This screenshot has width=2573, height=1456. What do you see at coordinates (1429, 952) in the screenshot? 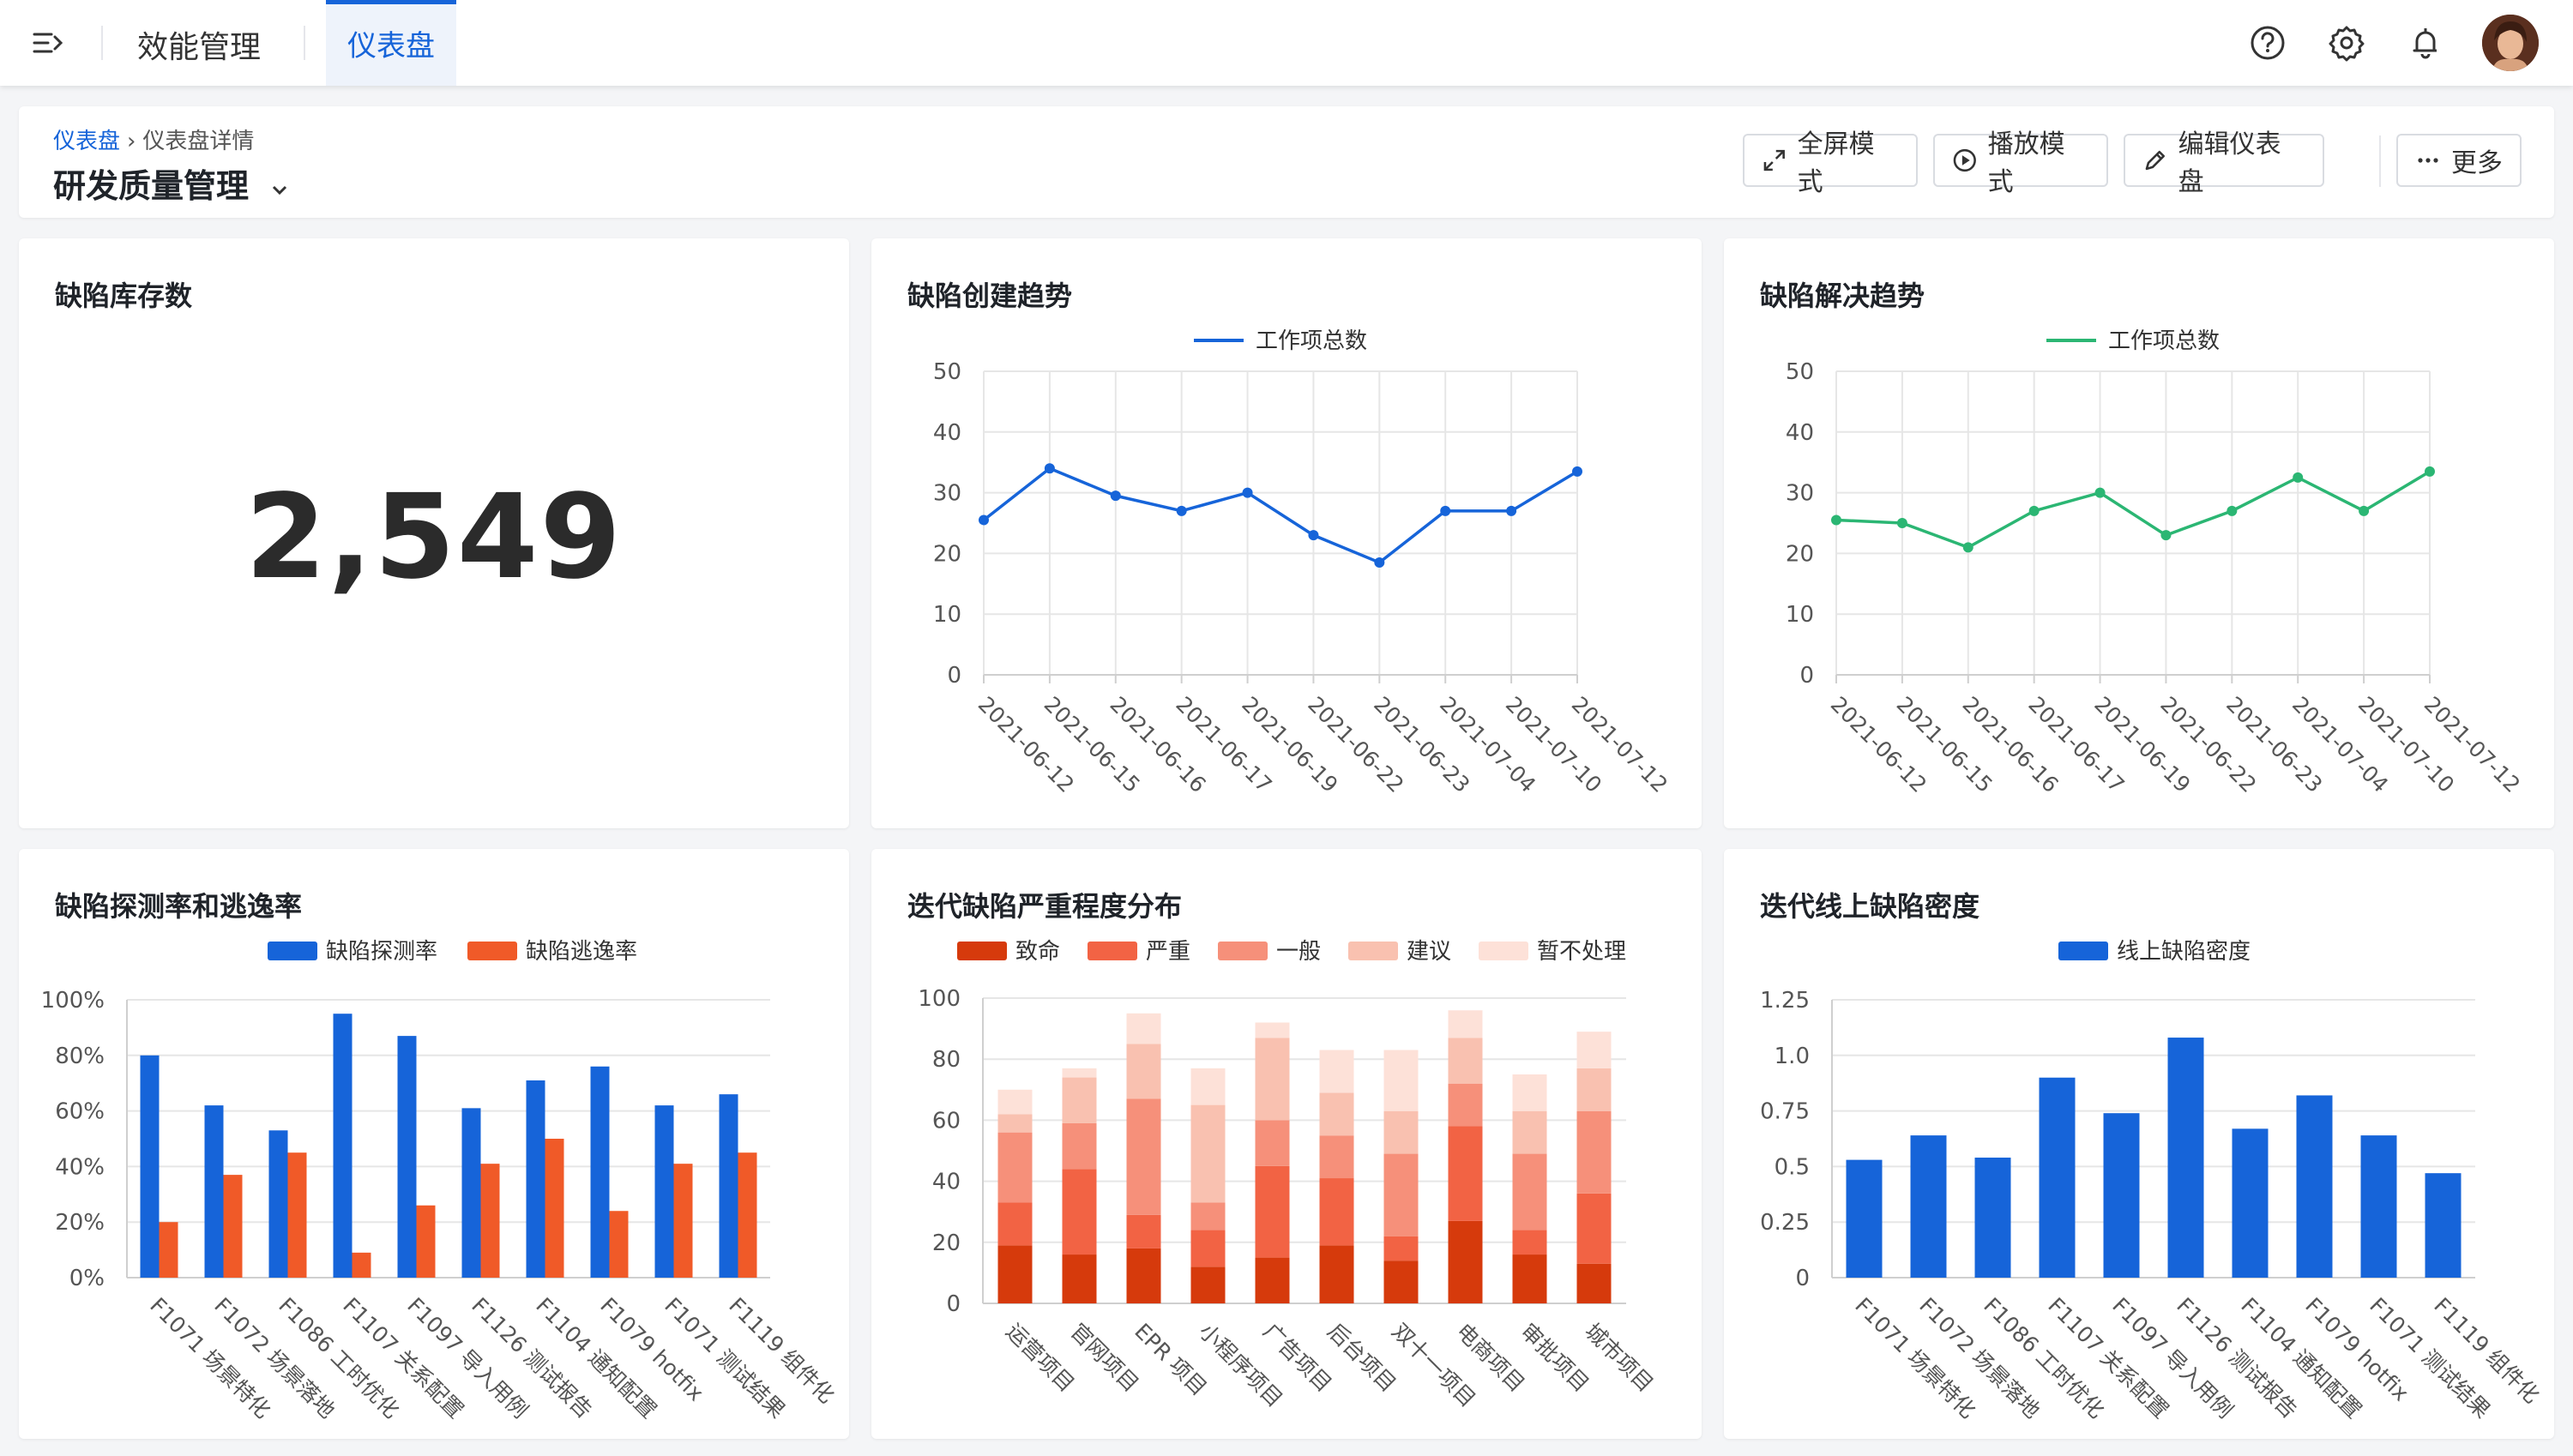
I see `legend-label: 建议` at bounding box center [1429, 952].